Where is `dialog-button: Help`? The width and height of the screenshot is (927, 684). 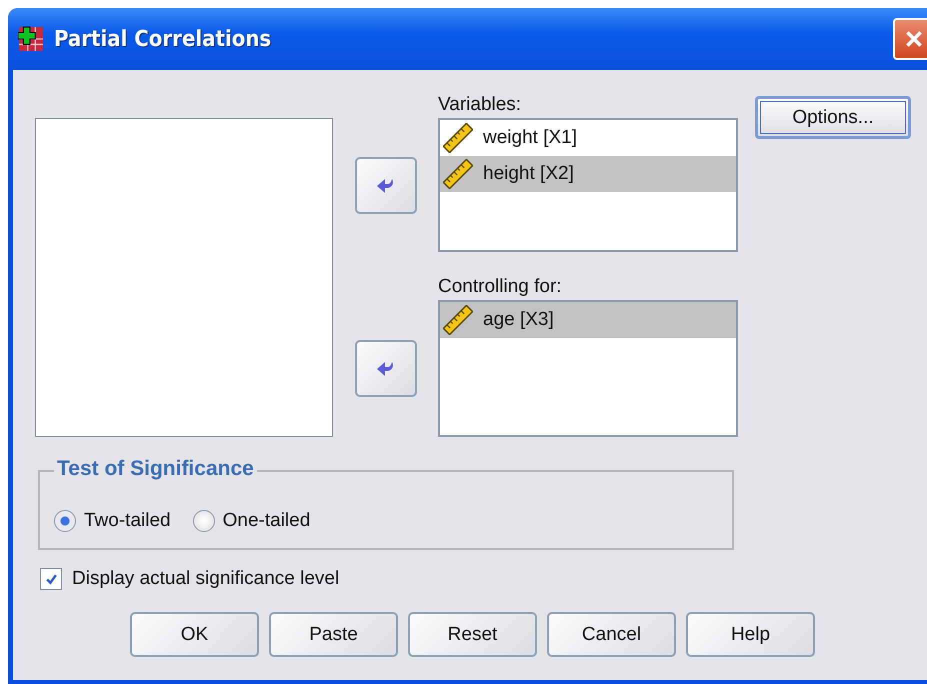
dialog-button: Help is located at coordinates (750, 634).